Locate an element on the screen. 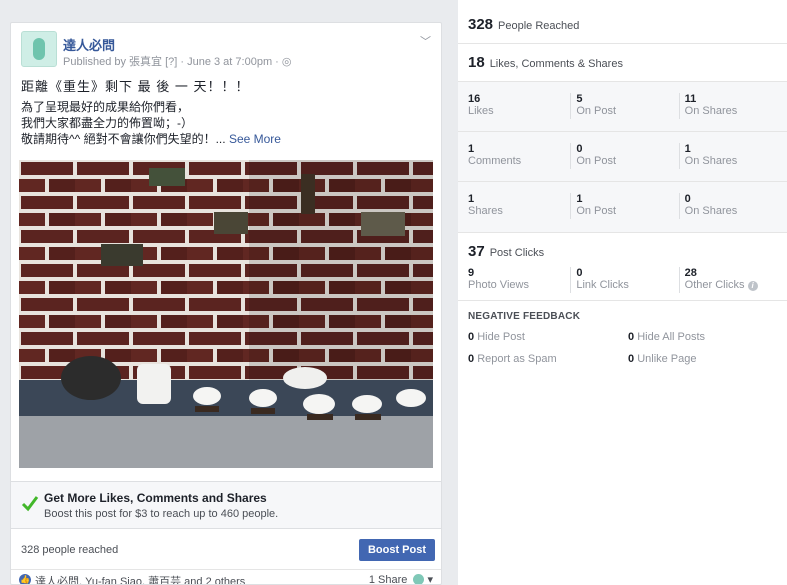 The image size is (787, 585). likes-on-shares-label: On Shares is located at coordinates (711, 111).